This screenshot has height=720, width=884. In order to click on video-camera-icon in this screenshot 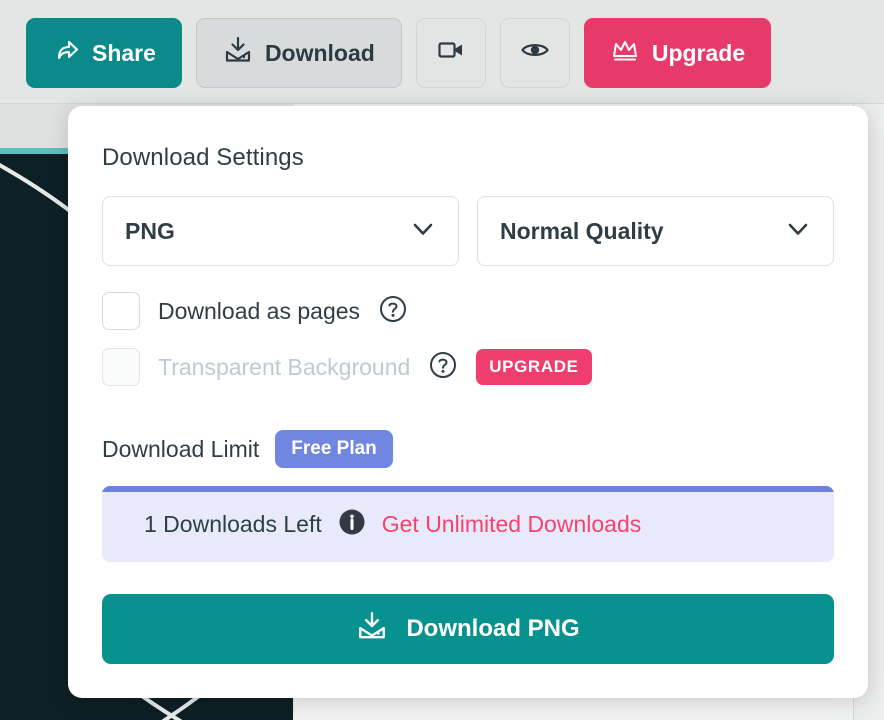, I will do `click(451, 53)`.